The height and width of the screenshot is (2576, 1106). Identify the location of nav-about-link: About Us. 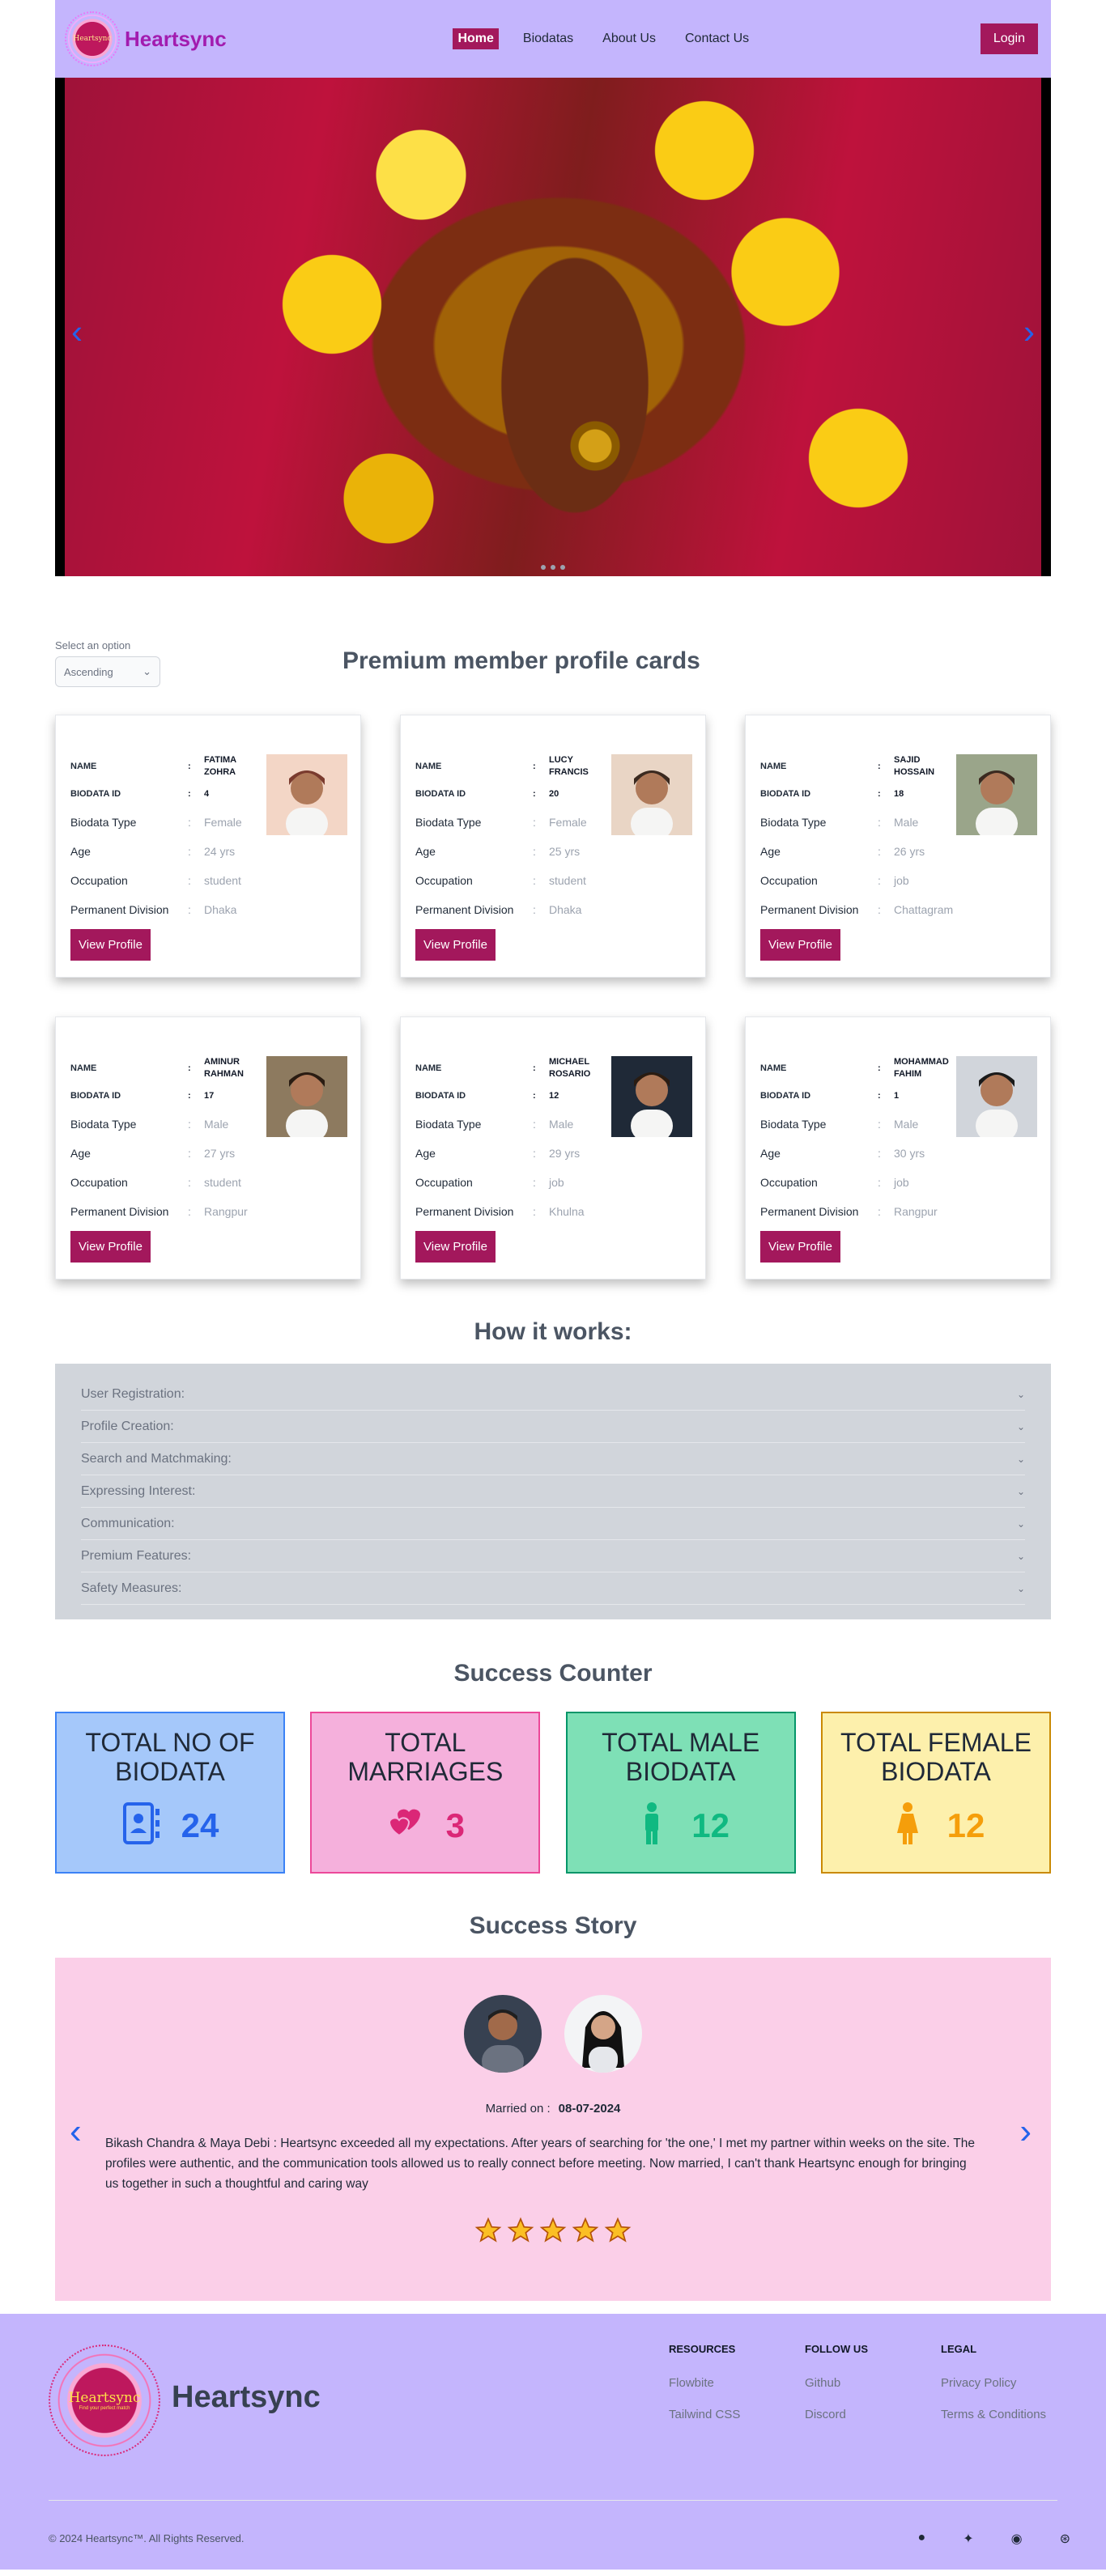
(630, 38).